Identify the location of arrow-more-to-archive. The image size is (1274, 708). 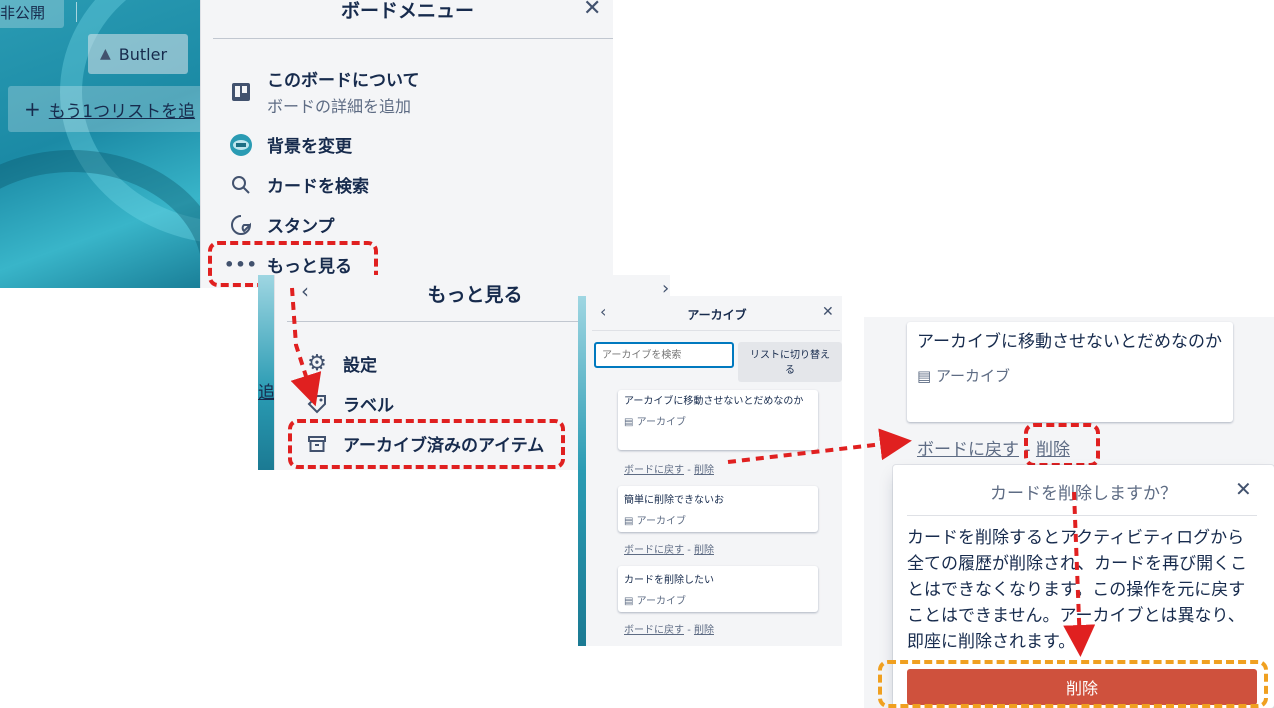
(306, 347).